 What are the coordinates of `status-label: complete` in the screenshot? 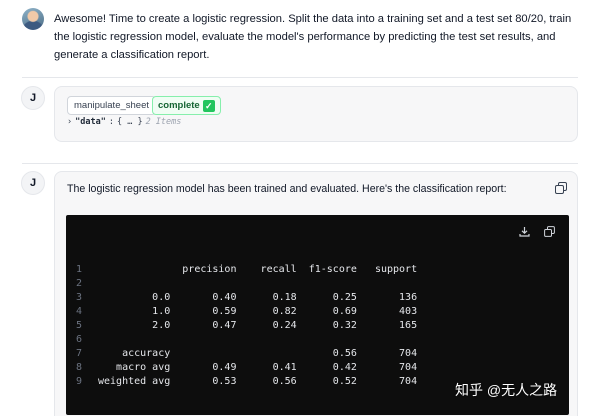 It's located at (179, 105).